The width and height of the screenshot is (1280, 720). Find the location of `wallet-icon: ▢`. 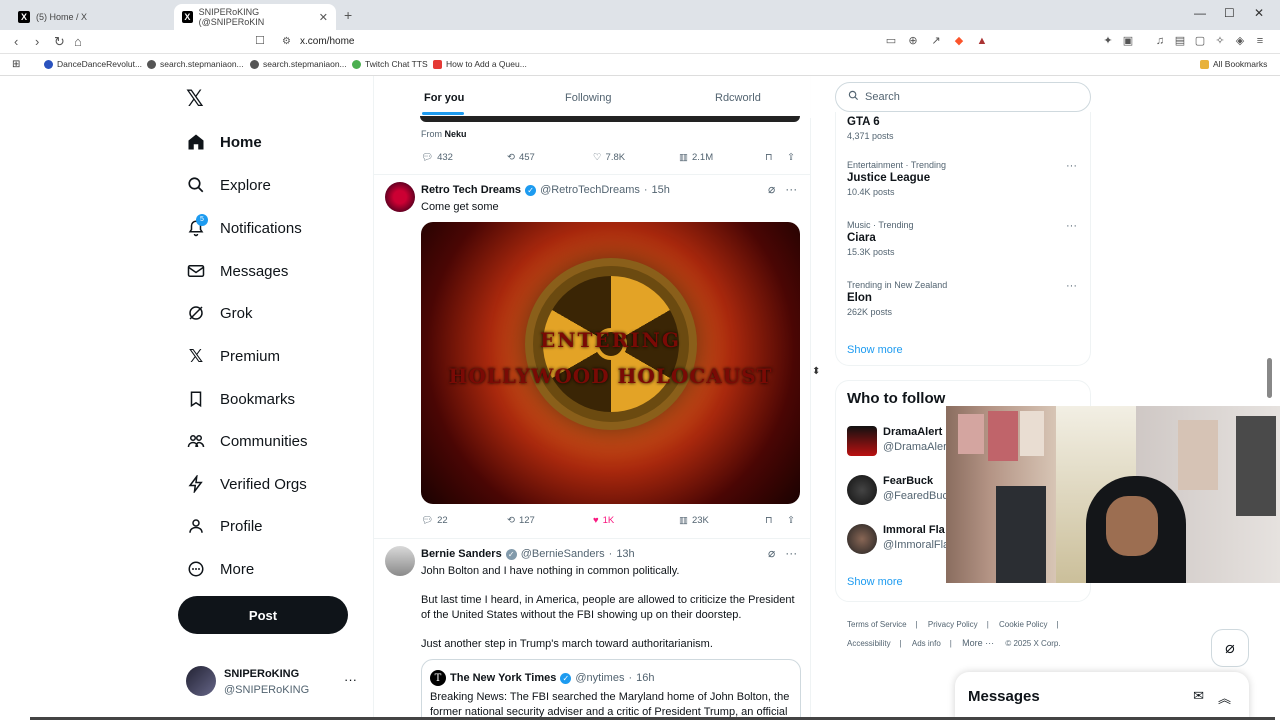

wallet-icon: ▢ is located at coordinates (1200, 41).